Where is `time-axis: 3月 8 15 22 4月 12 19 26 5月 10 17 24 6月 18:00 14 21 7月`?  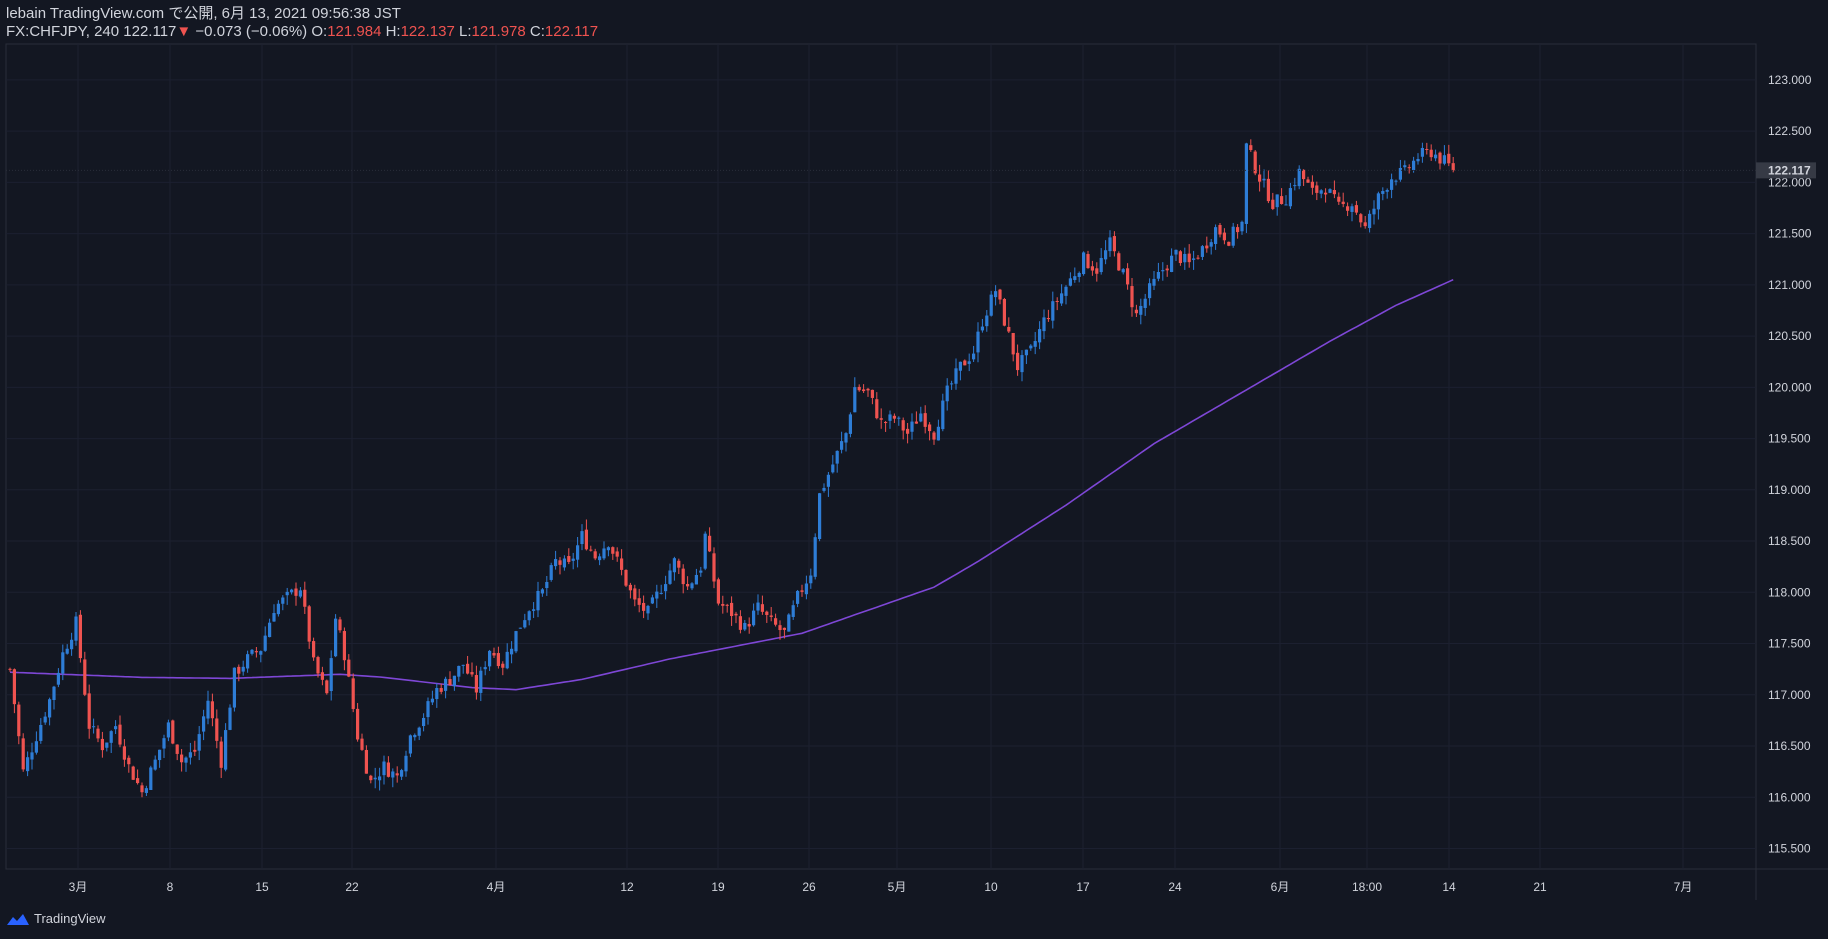 time-axis: 3月 8 15 22 4月 12 19 26 5月 10 17 24 6月 18:00 14 21 7月 is located at coordinates (881, 887).